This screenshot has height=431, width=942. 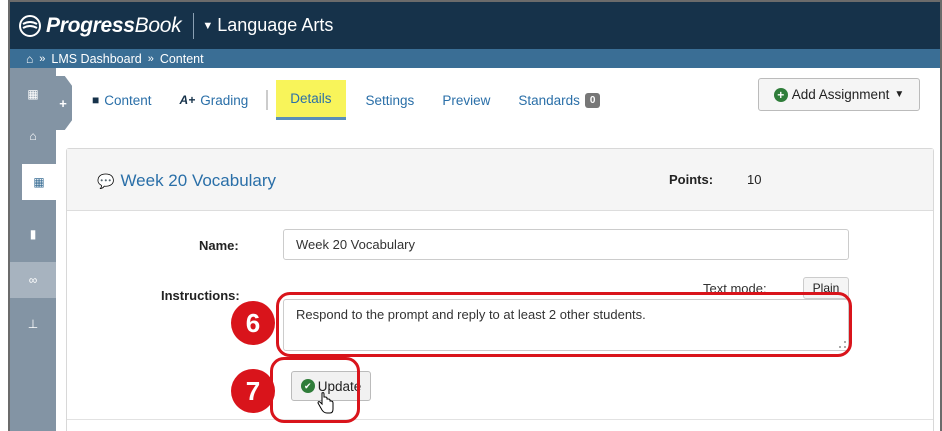 I want to click on course-name: Language Arts, so click(x=275, y=25).